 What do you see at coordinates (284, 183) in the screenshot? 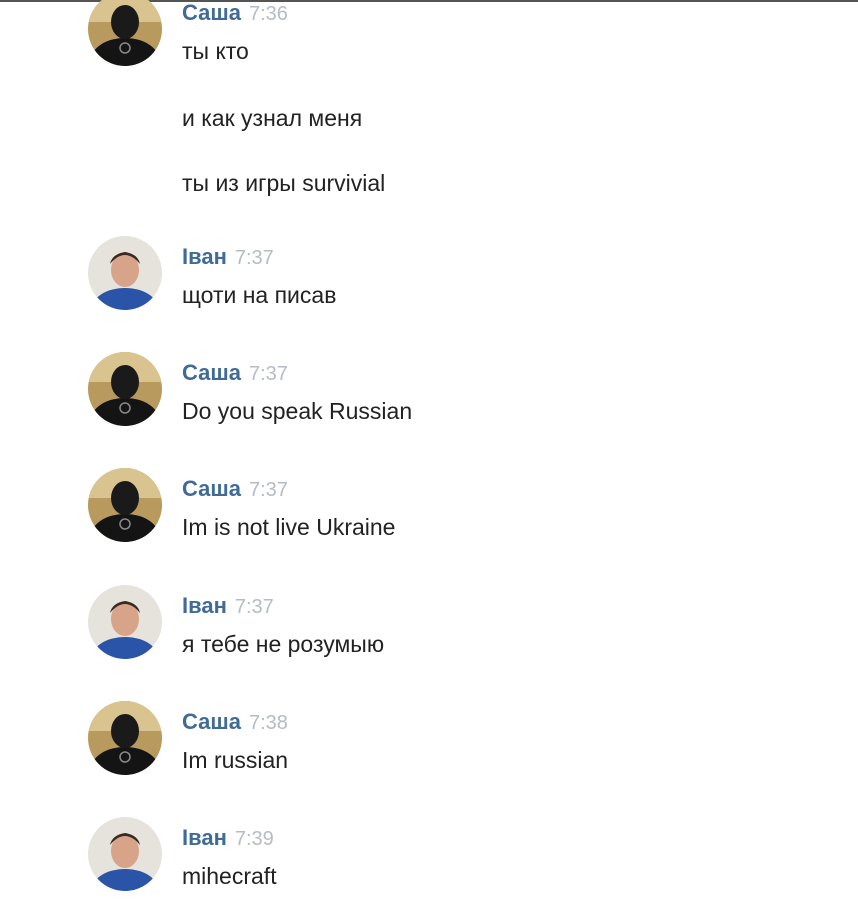
I see `message-text: ты из игры survivial` at bounding box center [284, 183].